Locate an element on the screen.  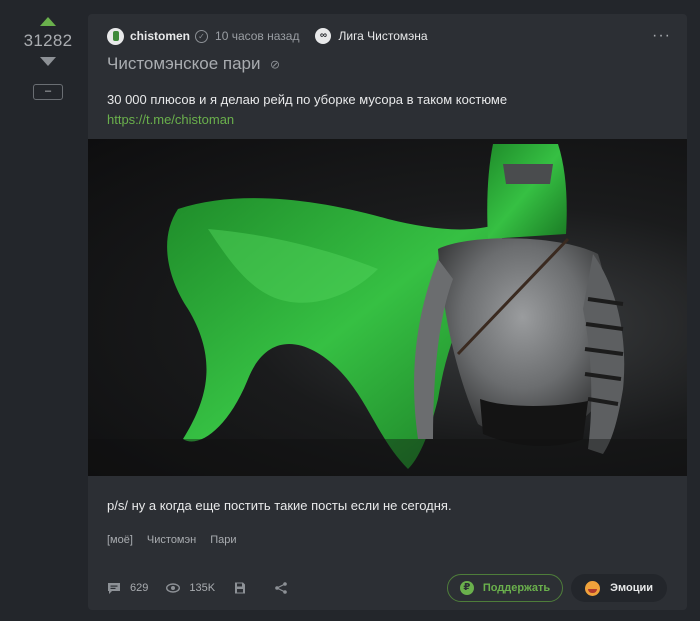
tag-item: Пари is located at coordinates (223, 540).